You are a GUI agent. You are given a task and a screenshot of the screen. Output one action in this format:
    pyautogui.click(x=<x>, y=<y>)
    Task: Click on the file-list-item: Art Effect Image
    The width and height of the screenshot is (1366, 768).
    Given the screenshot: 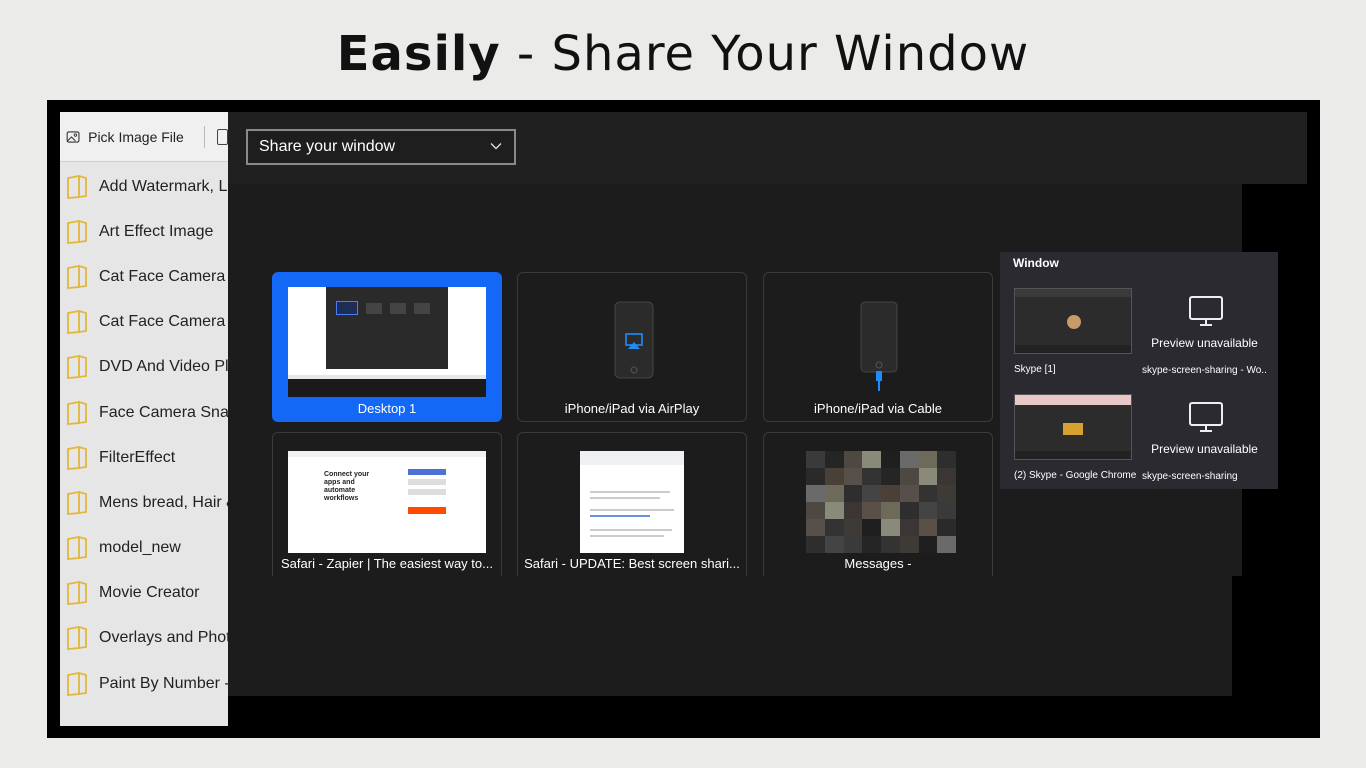 What is the action you would take?
    pyautogui.click(x=144, y=231)
    